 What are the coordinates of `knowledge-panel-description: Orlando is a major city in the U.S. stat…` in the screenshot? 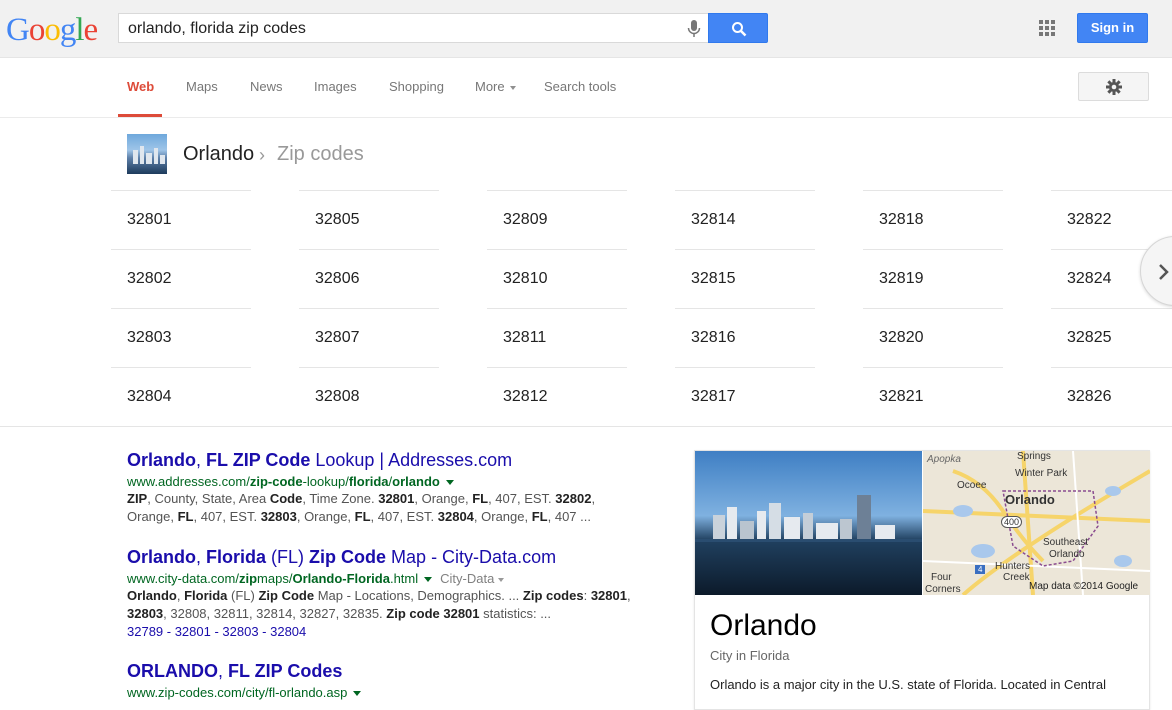 It's located at (908, 684).